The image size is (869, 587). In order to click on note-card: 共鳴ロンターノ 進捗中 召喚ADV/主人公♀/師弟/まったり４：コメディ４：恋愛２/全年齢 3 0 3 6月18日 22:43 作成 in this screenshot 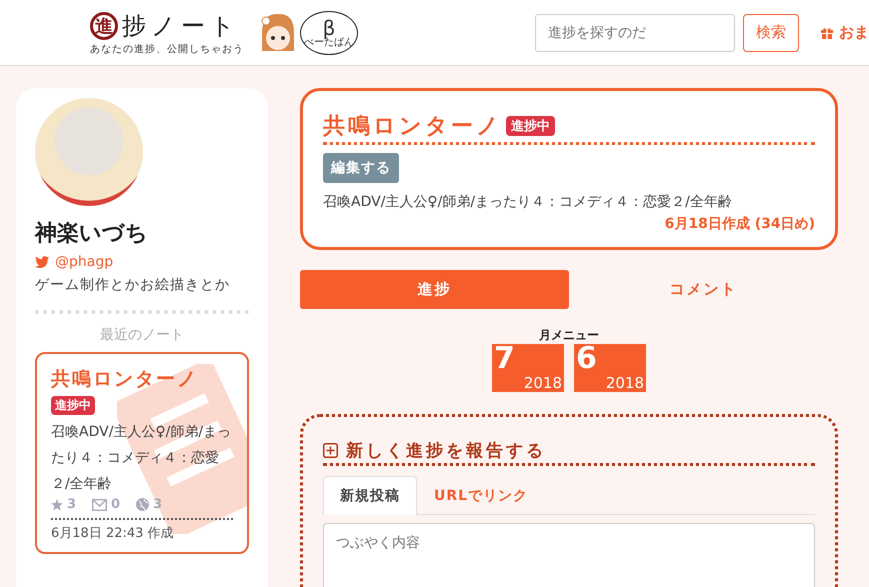, I will do `click(142, 453)`.